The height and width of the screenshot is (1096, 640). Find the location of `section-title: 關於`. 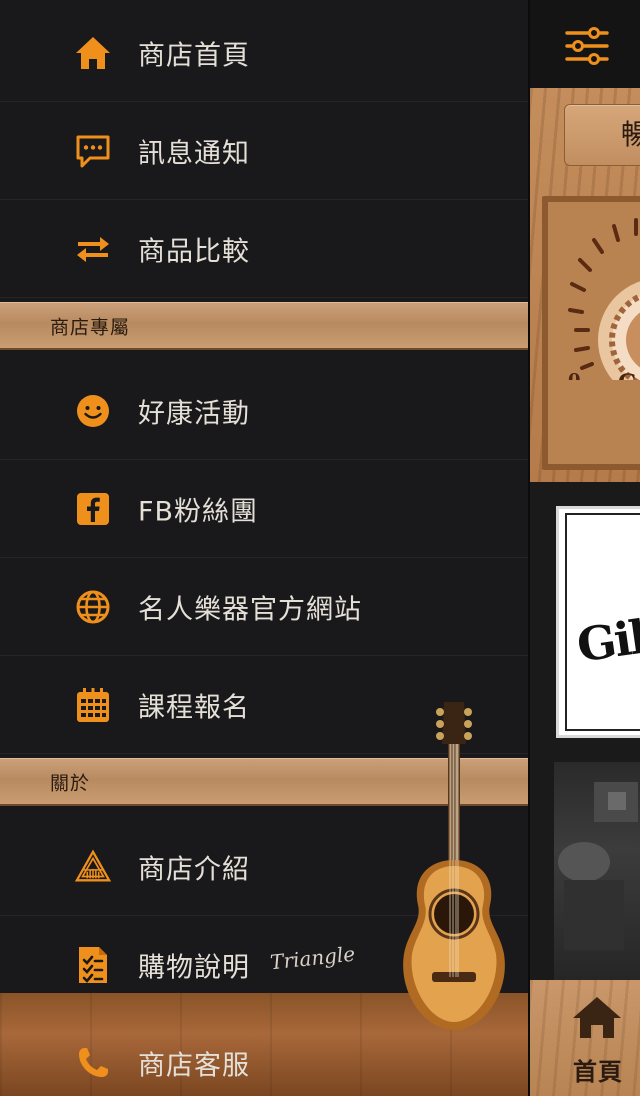

section-title: 關於 is located at coordinates (70, 783).